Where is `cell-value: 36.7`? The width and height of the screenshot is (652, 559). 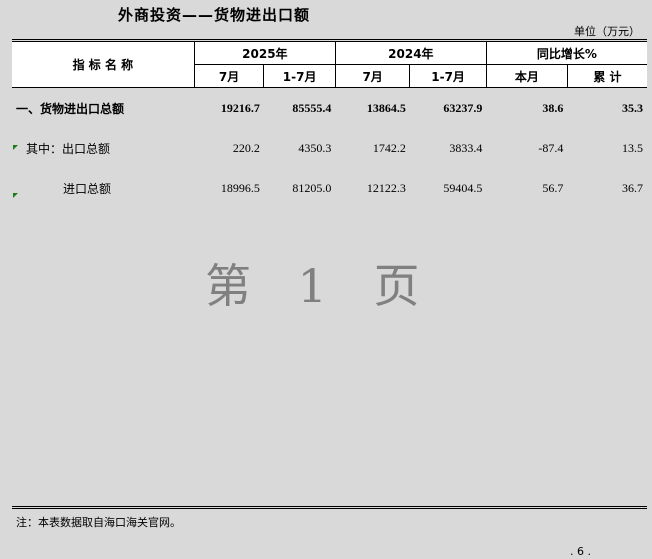 cell-value: 36.7 is located at coordinates (607, 189).